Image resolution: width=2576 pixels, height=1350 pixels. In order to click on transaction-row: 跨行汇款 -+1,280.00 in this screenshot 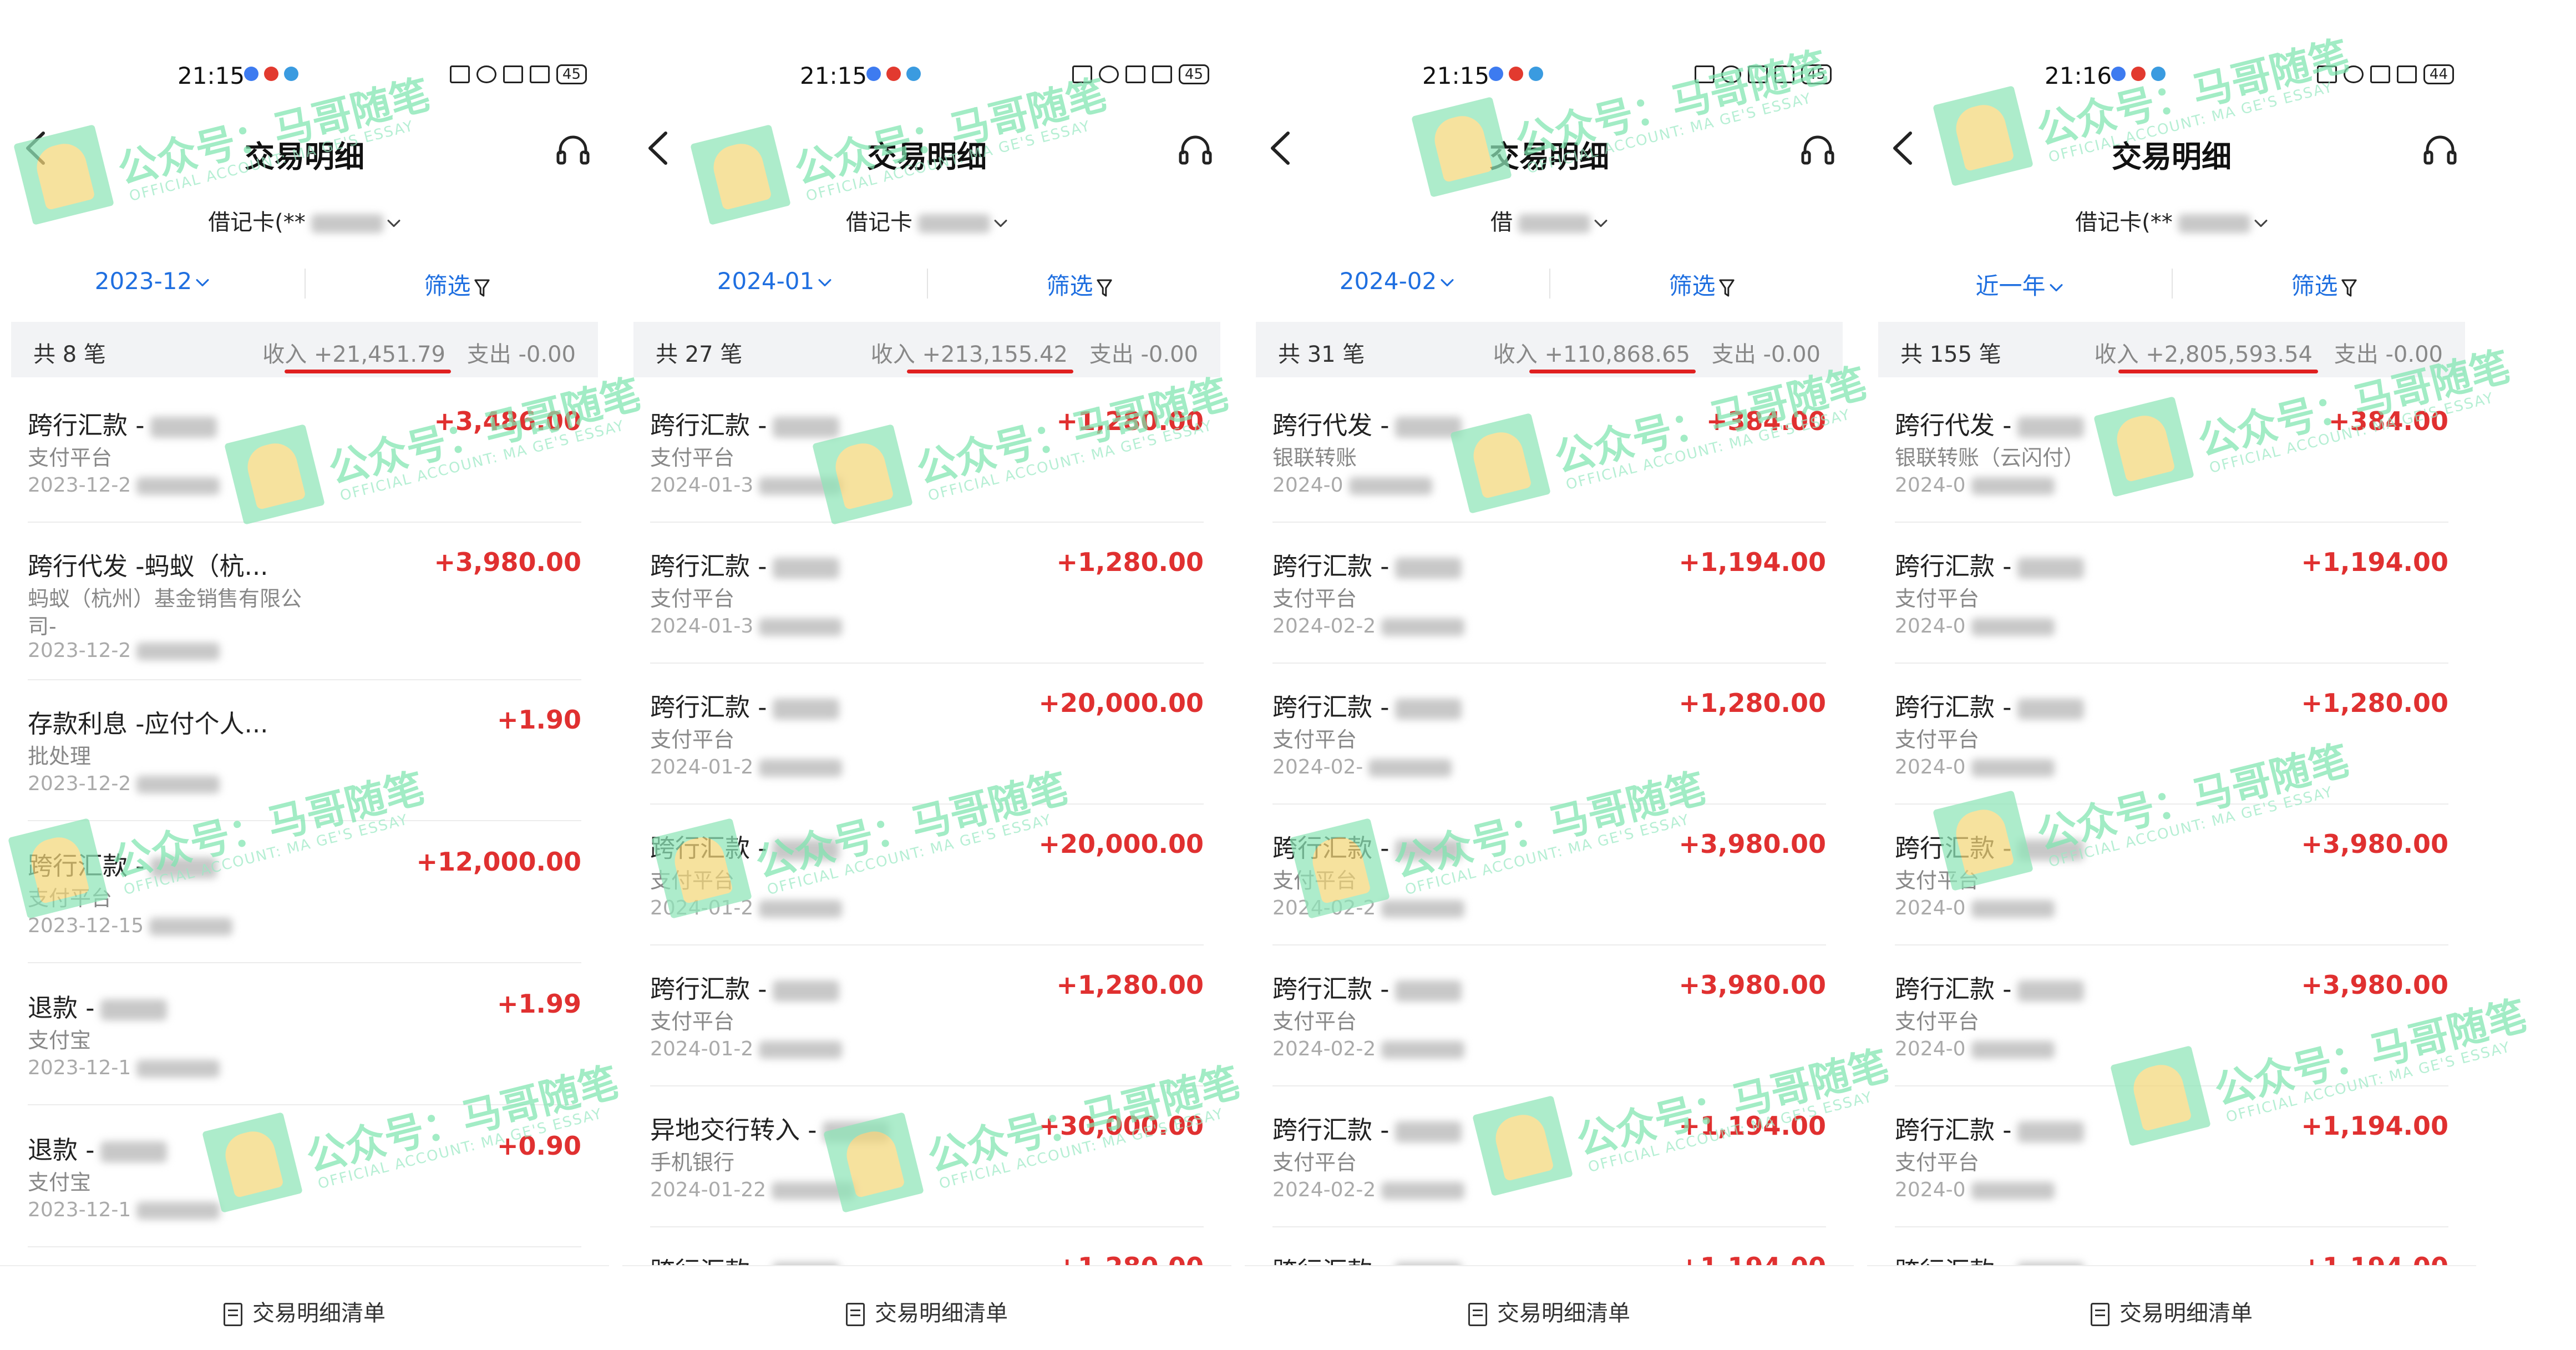, I will do `click(926, 1248)`.